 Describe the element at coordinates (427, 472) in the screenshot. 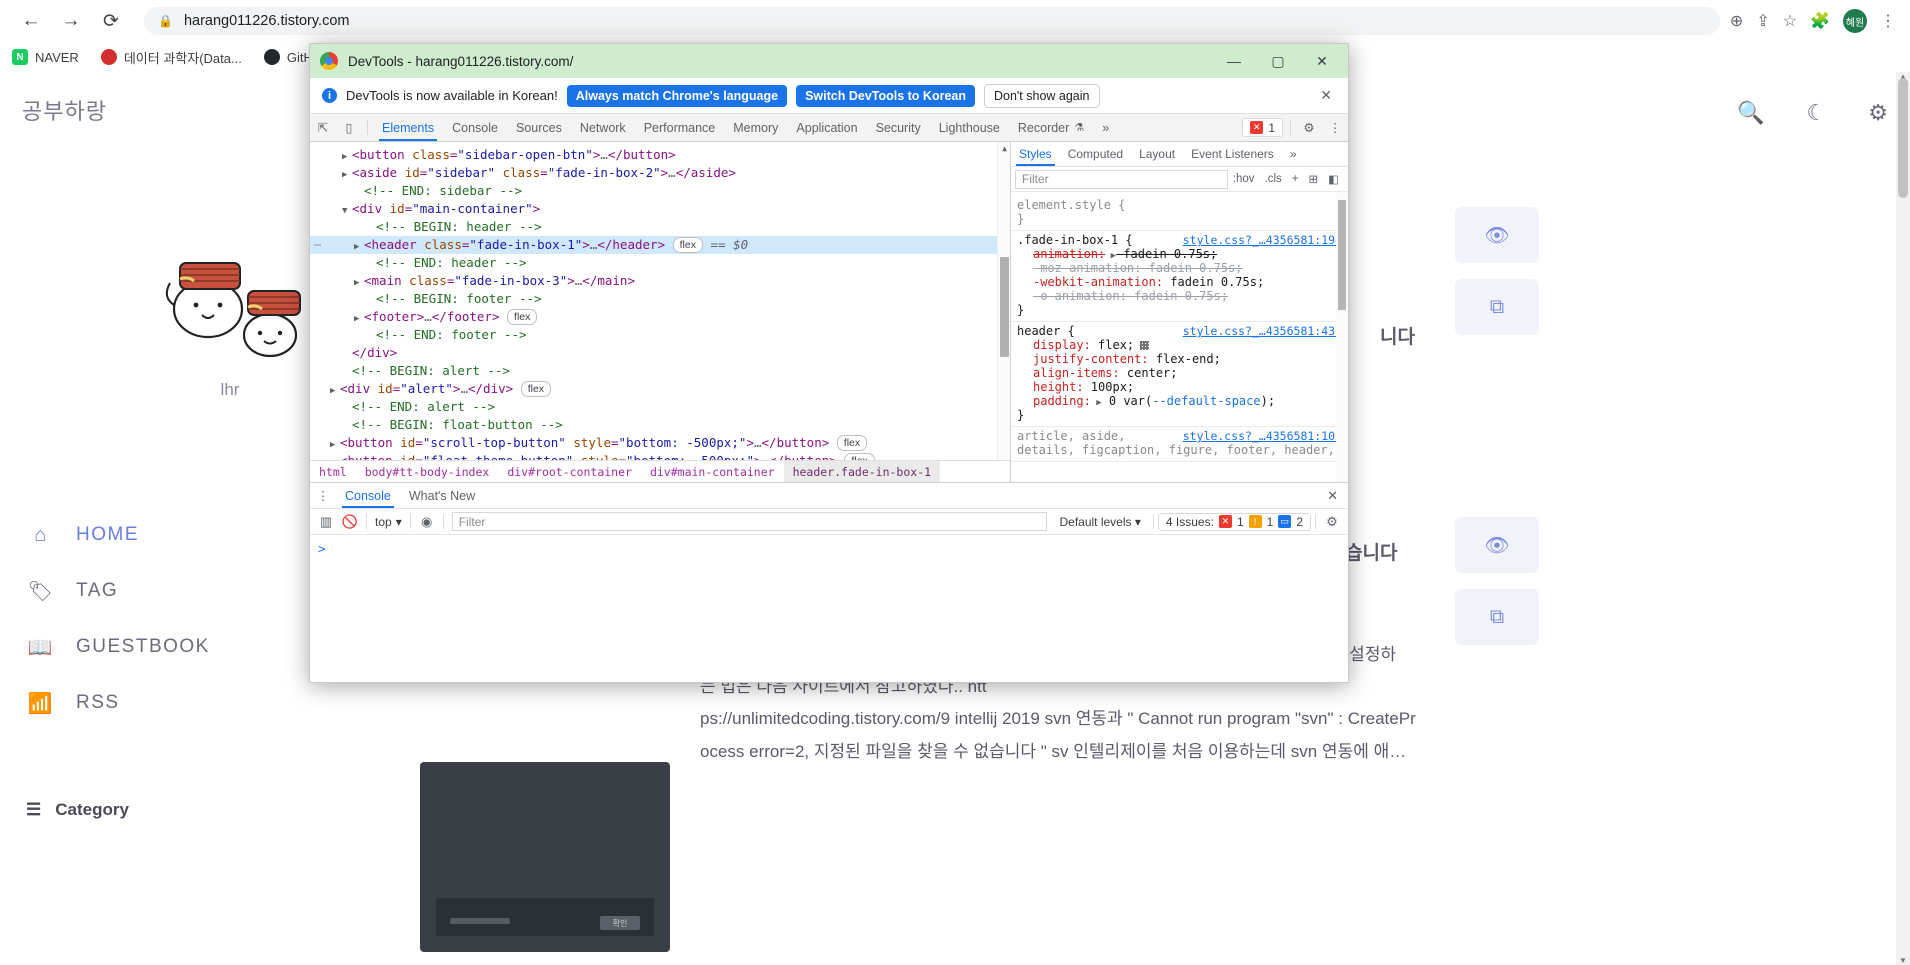

I see `breadcrumb-item: body#tt-body-index` at that location.